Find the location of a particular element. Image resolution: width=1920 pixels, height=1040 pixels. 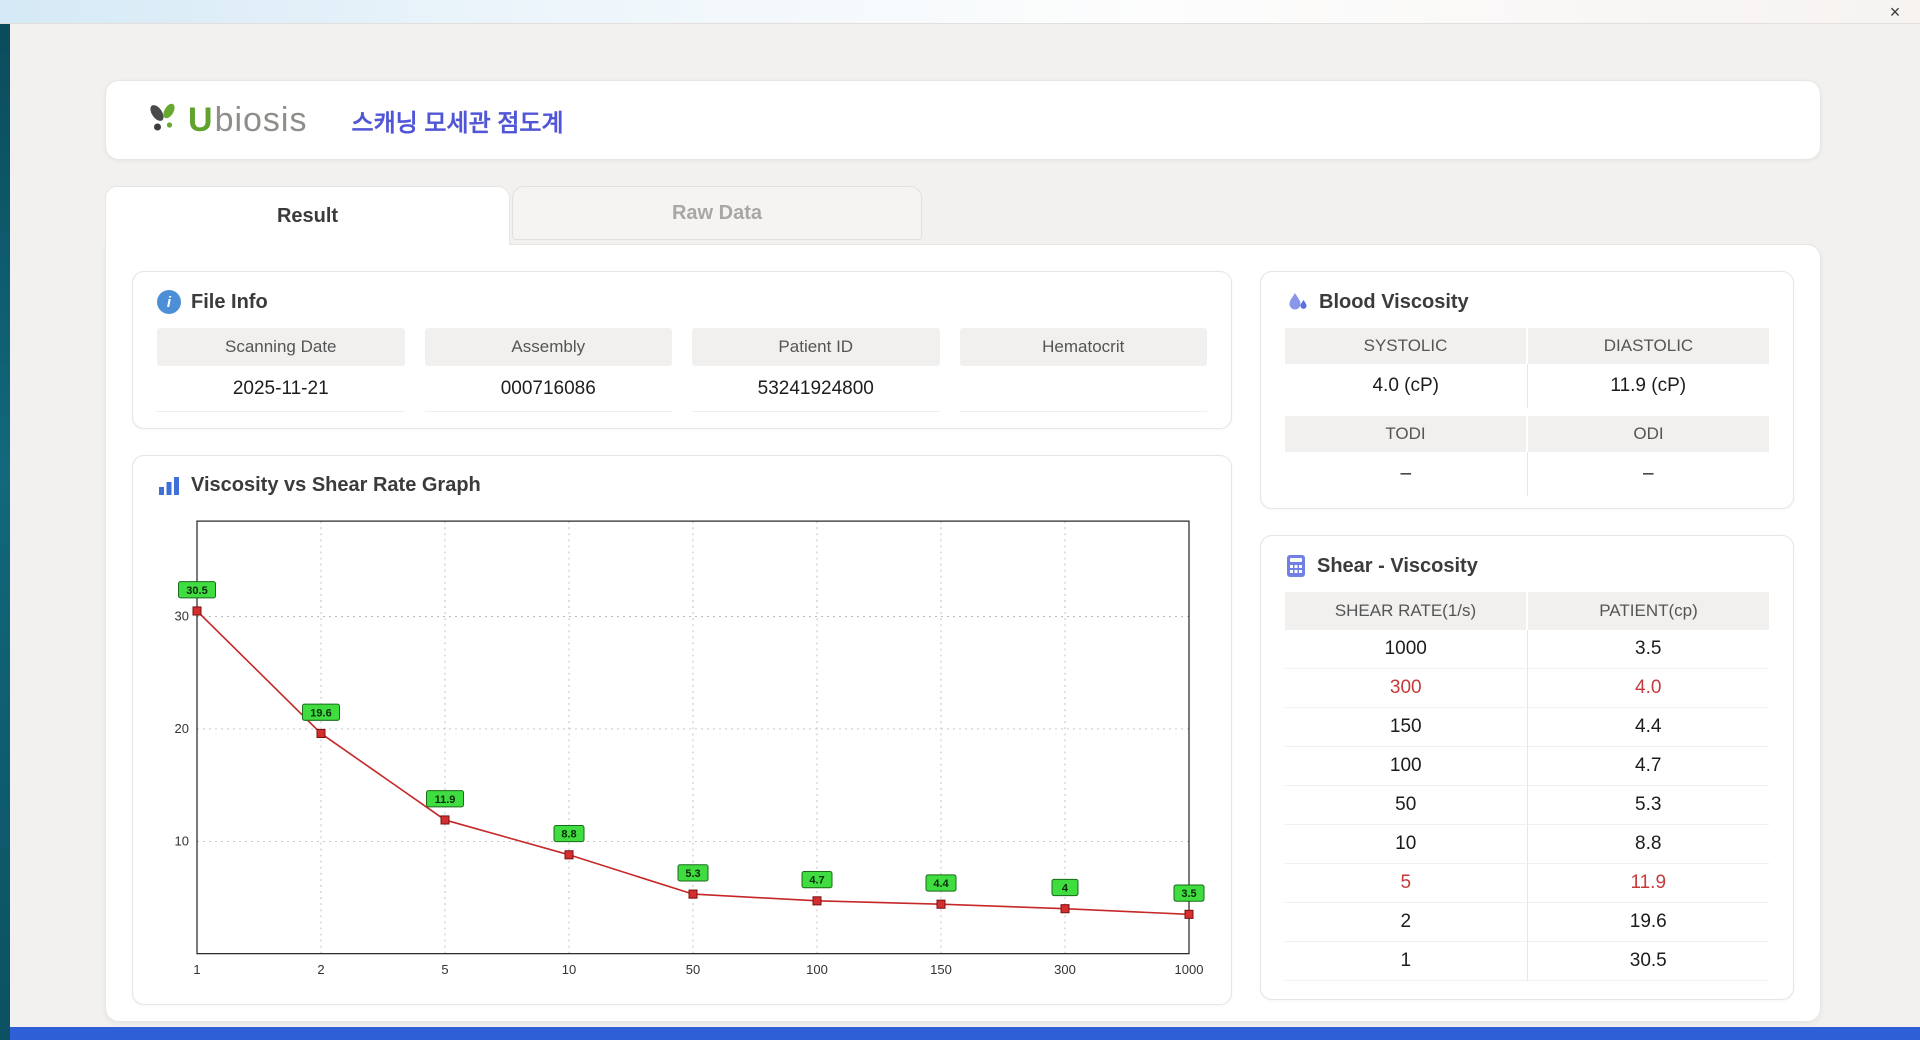

logo-text-u: U is located at coordinates (200, 119).